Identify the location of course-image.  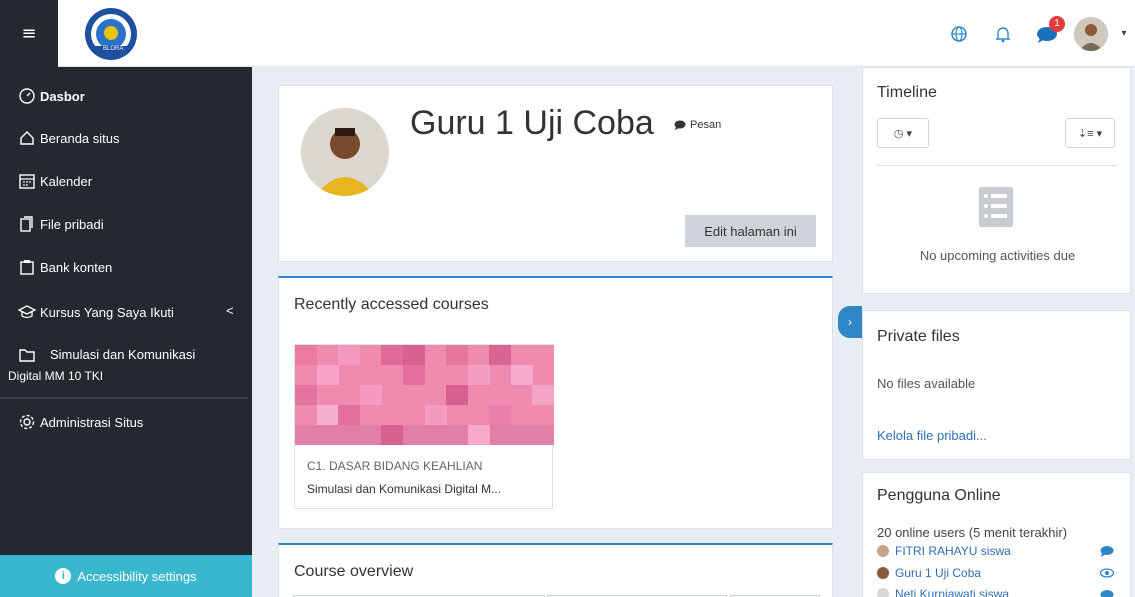
(424, 395).